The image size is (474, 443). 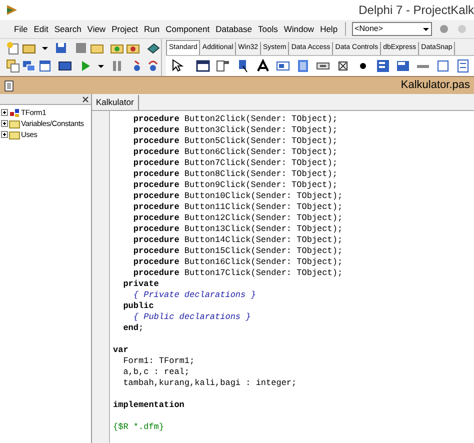 I want to click on code-token: Button7Click(Sender: TObject);, so click(x=260, y=163).